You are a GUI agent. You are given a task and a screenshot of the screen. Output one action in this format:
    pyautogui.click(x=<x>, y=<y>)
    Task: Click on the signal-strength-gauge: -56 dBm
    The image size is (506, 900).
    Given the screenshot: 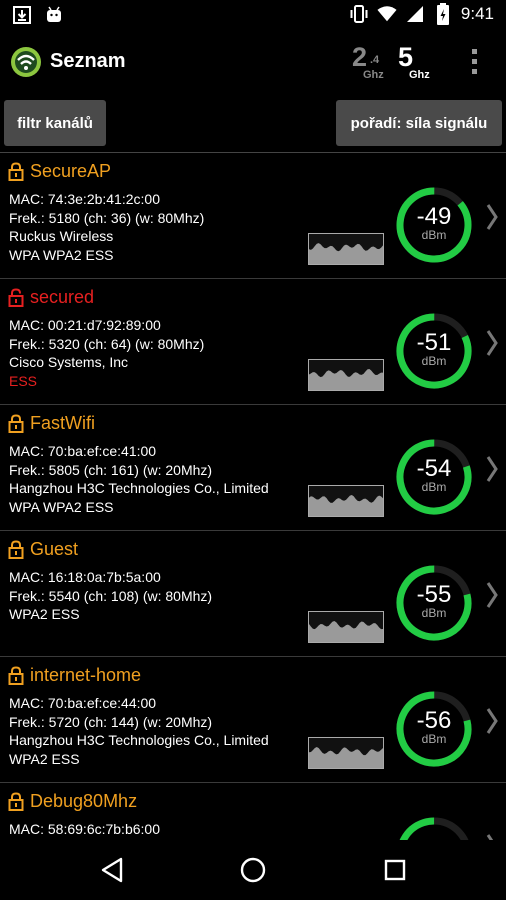 What is the action you would take?
    pyautogui.click(x=434, y=729)
    